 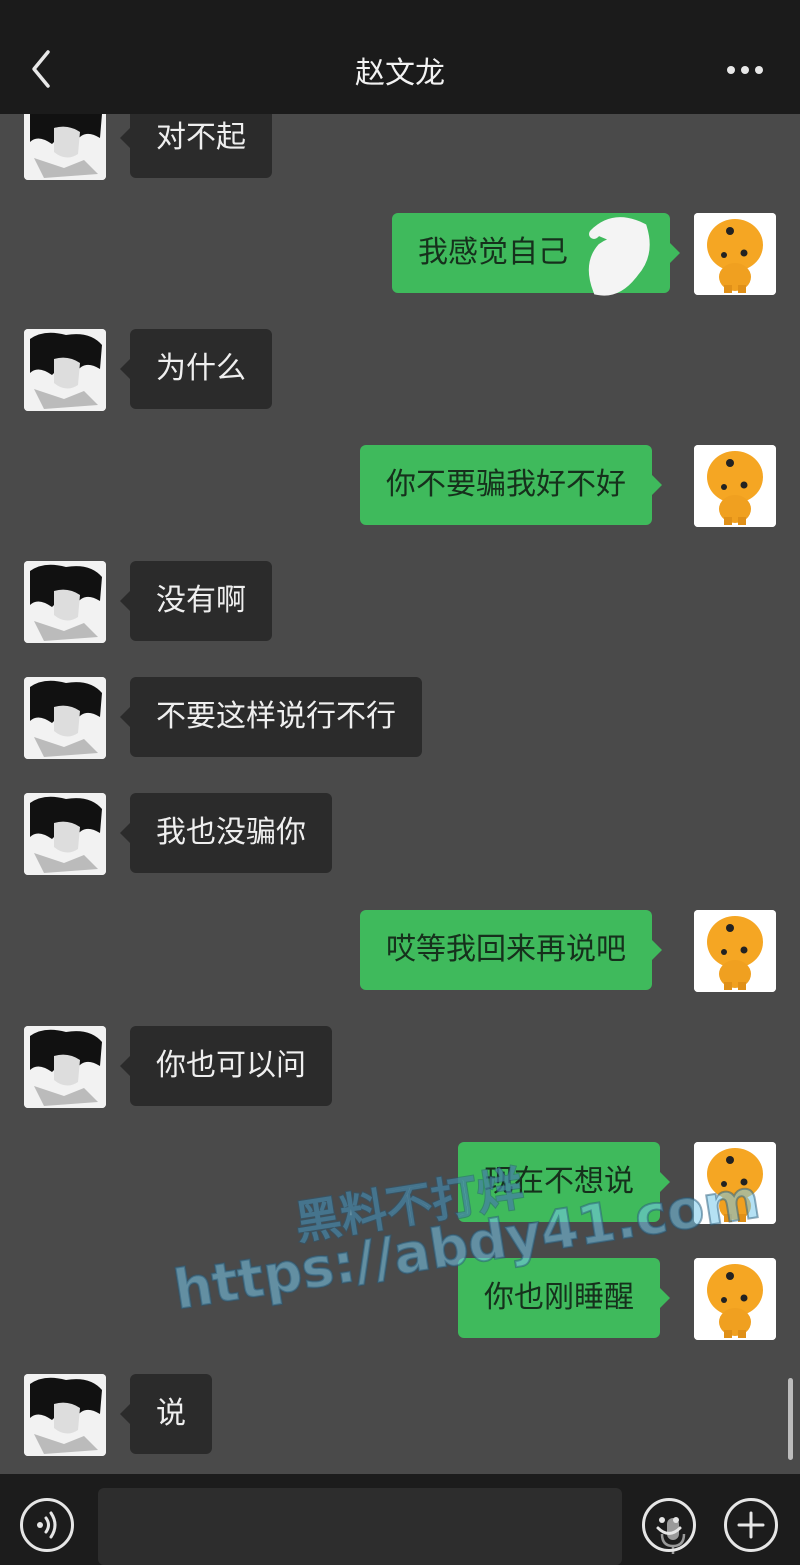 What do you see at coordinates (564, 1182) in the screenshot?
I see `sent-message-bubble: 现在不想说` at bounding box center [564, 1182].